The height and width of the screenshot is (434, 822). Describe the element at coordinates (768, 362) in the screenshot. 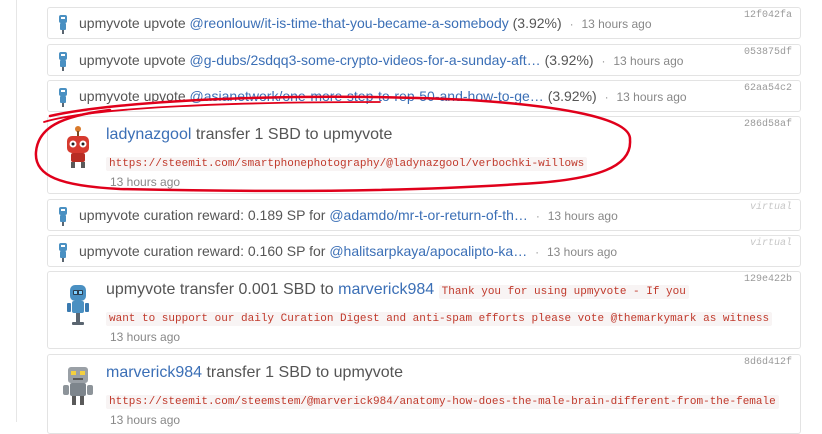

I see `transaction-id: 8d6d412f` at that location.